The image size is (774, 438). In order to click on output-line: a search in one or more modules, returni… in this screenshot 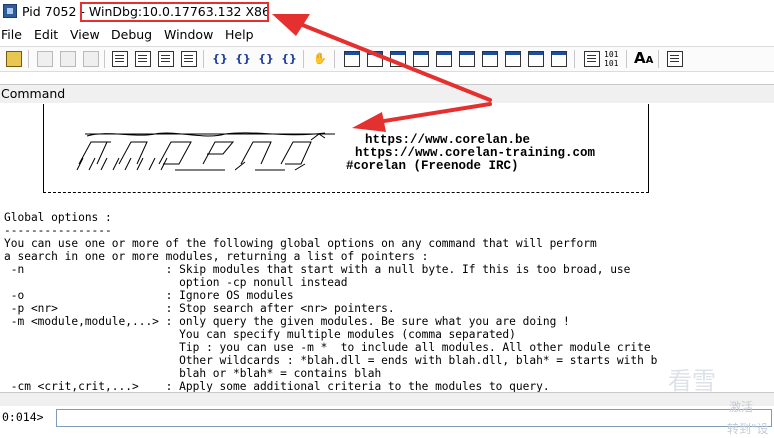, I will do `click(216, 256)`.